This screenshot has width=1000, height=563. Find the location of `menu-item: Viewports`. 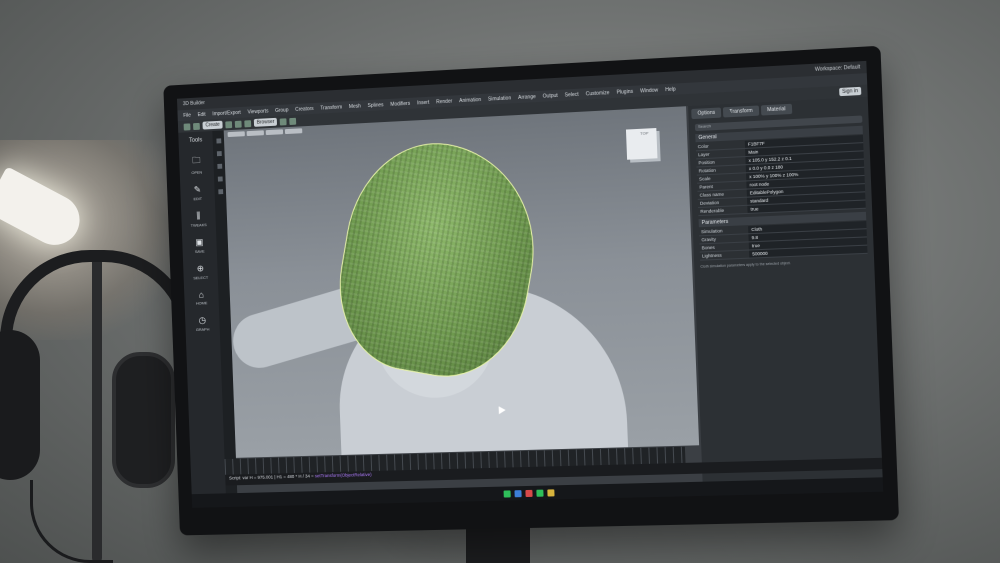

menu-item: Viewports is located at coordinates (257, 111).